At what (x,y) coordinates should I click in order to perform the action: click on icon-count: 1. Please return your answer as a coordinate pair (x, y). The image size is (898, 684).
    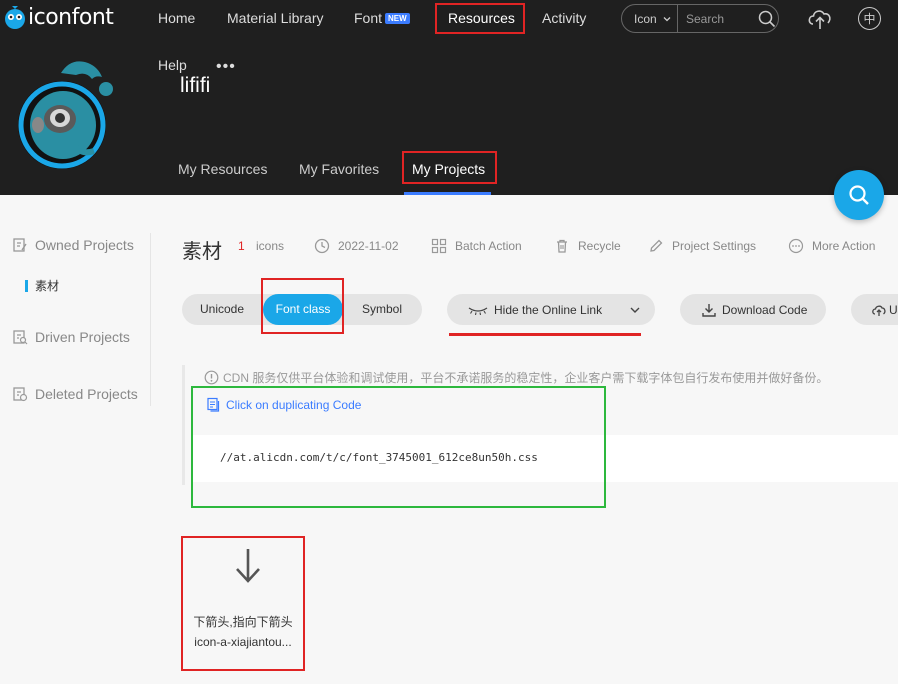
    Looking at the image, I should click on (241, 246).